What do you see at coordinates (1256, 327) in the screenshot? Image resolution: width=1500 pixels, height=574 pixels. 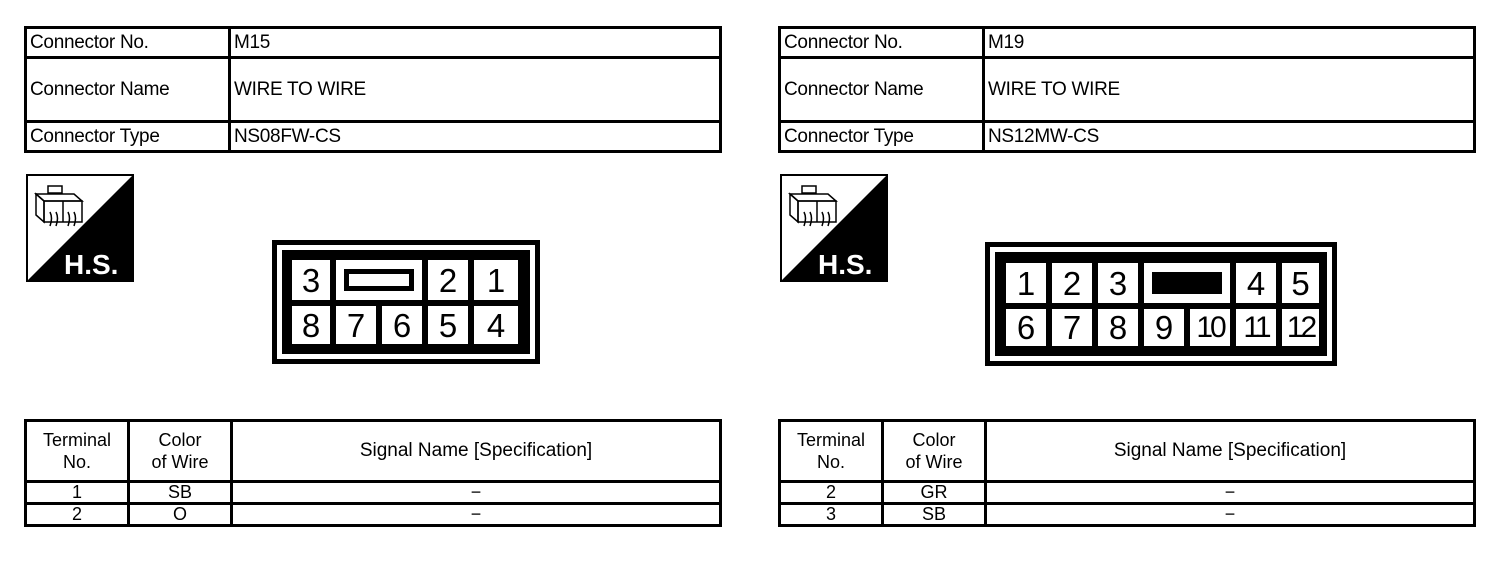 I see `terminal-cavity: 11` at bounding box center [1256, 327].